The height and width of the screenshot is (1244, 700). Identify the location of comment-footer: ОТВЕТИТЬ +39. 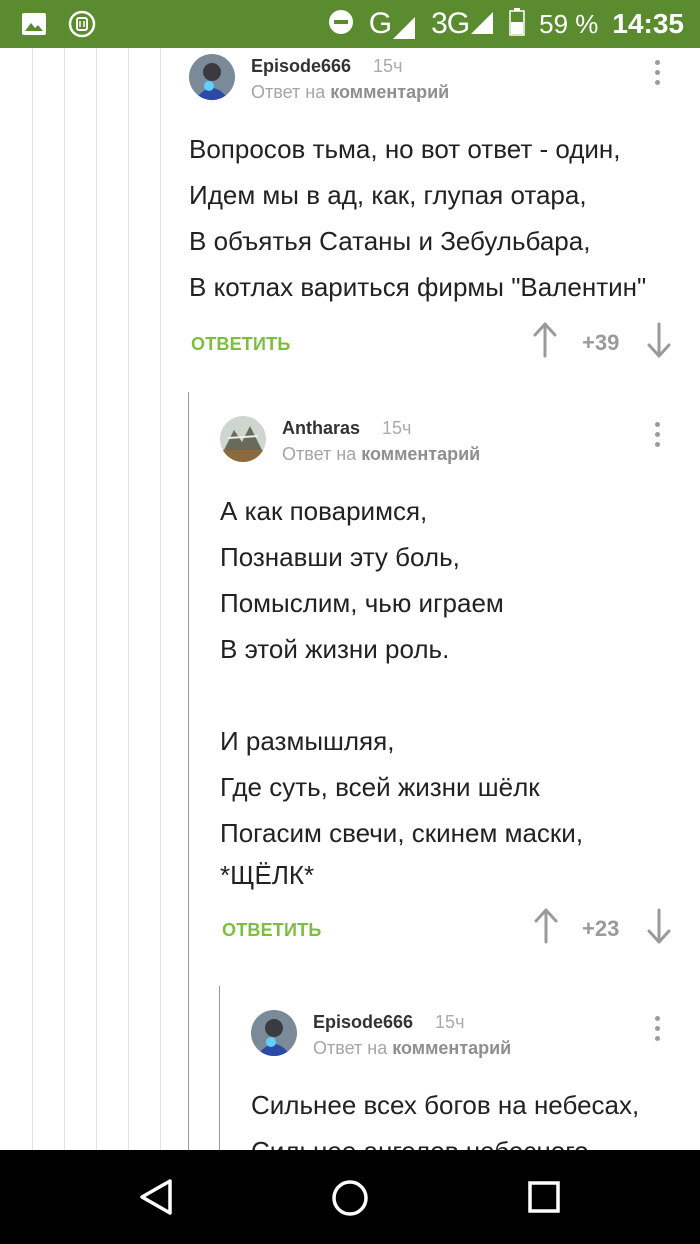
(434, 347).